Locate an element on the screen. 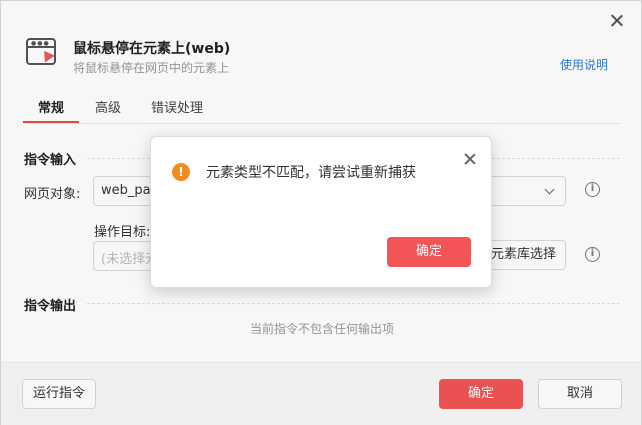 This screenshot has width=642, height=425. alert-confirm-button: 确定 is located at coordinates (429, 252).